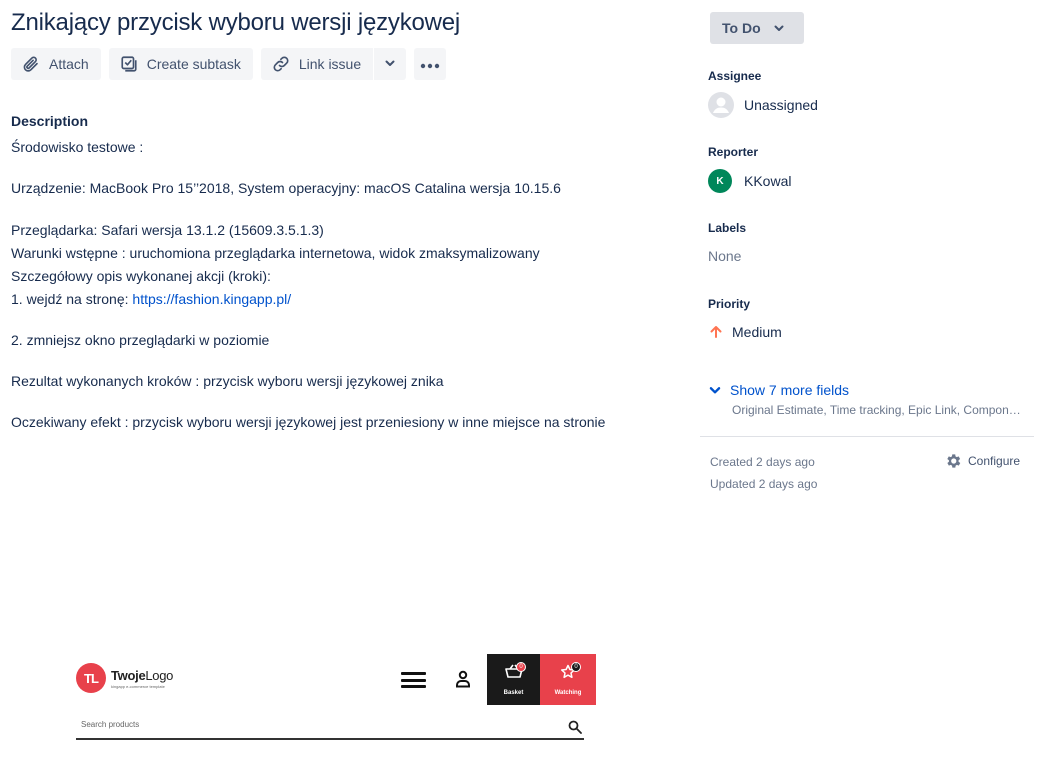 The height and width of the screenshot is (763, 1051). What do you see at coordinates (735, 76) in the screenshot?
I see `assignee-label: Assignee` at bounding box center [735, 76].